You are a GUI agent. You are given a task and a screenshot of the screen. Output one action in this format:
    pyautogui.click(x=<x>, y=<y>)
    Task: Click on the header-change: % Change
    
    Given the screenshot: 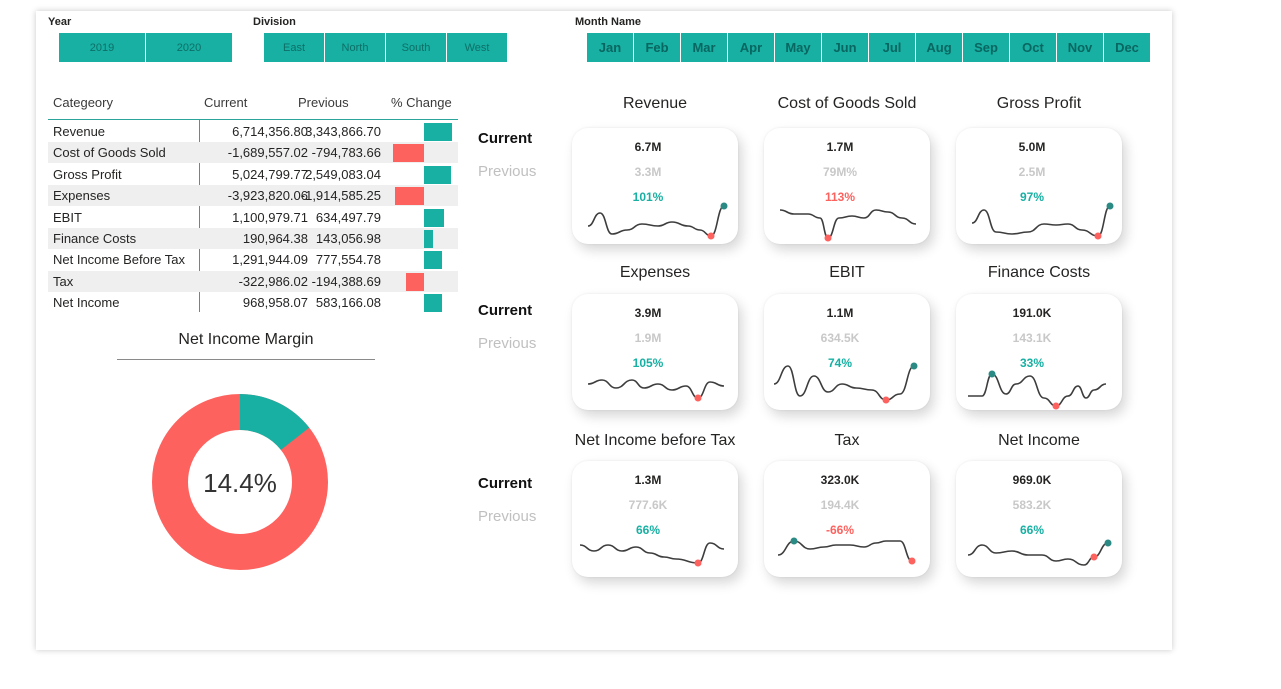 What is the action you would take?
    pyautogui.click(x=421, y=102)
    